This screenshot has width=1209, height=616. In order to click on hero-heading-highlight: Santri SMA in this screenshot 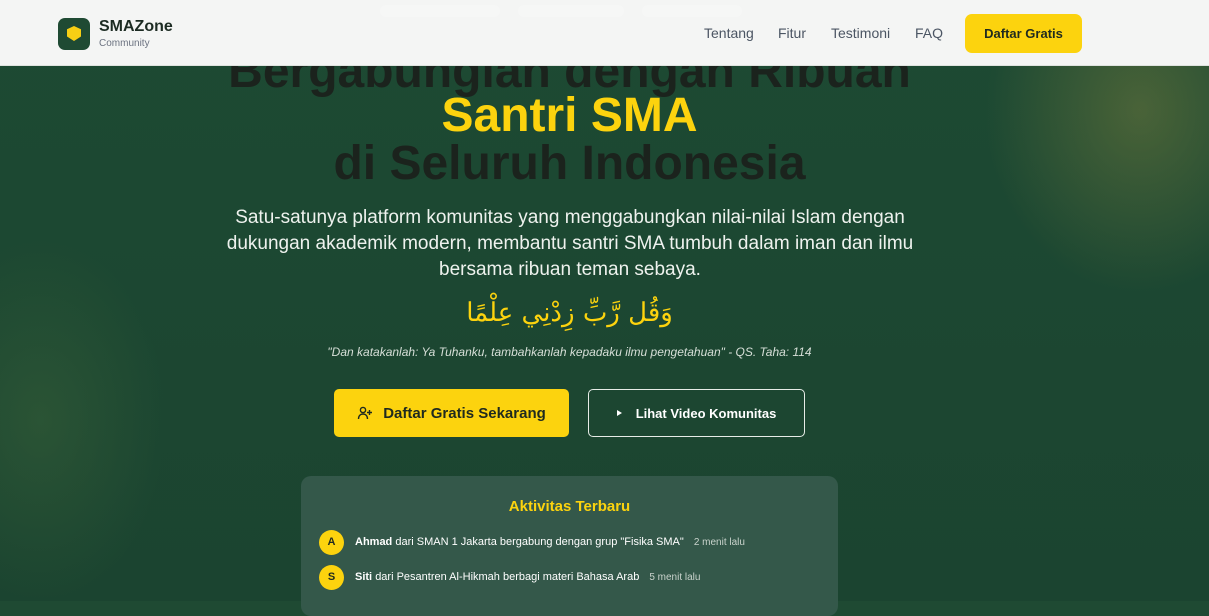, I will do `click(569, 115)`.